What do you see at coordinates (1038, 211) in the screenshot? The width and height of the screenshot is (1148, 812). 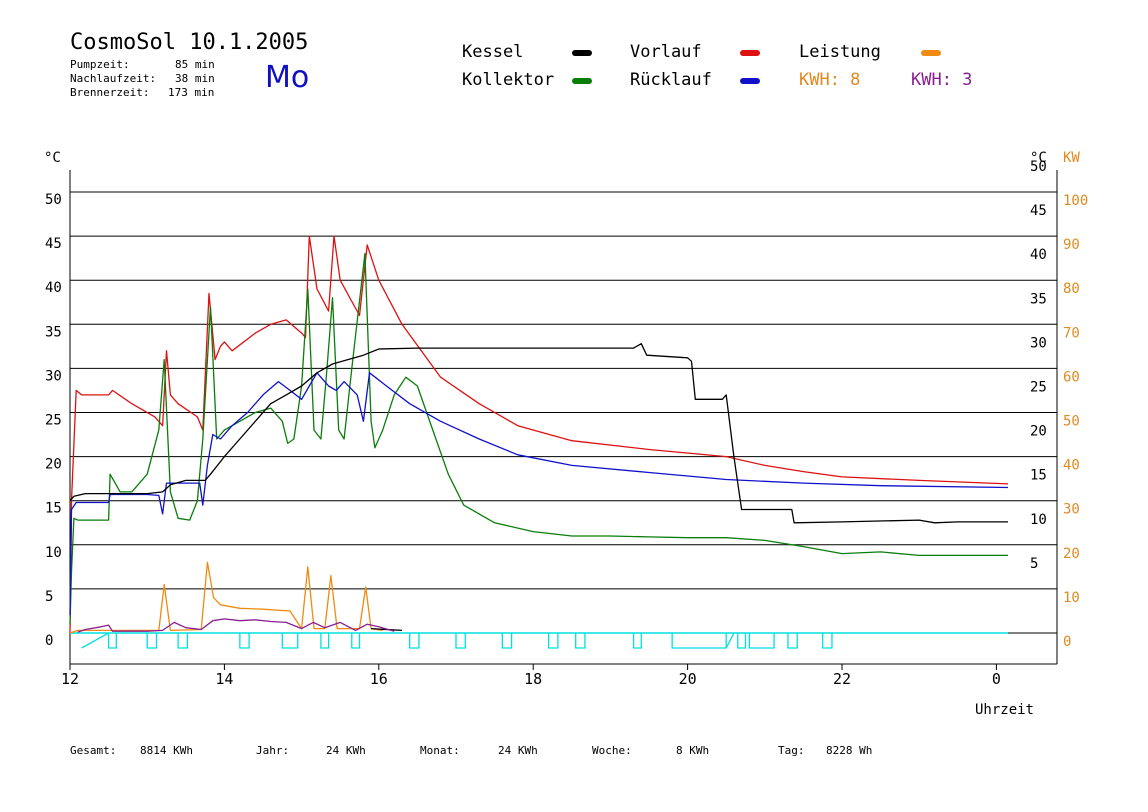 I see `y-tick-label-right: 45` at bounding box center [1038, 211].